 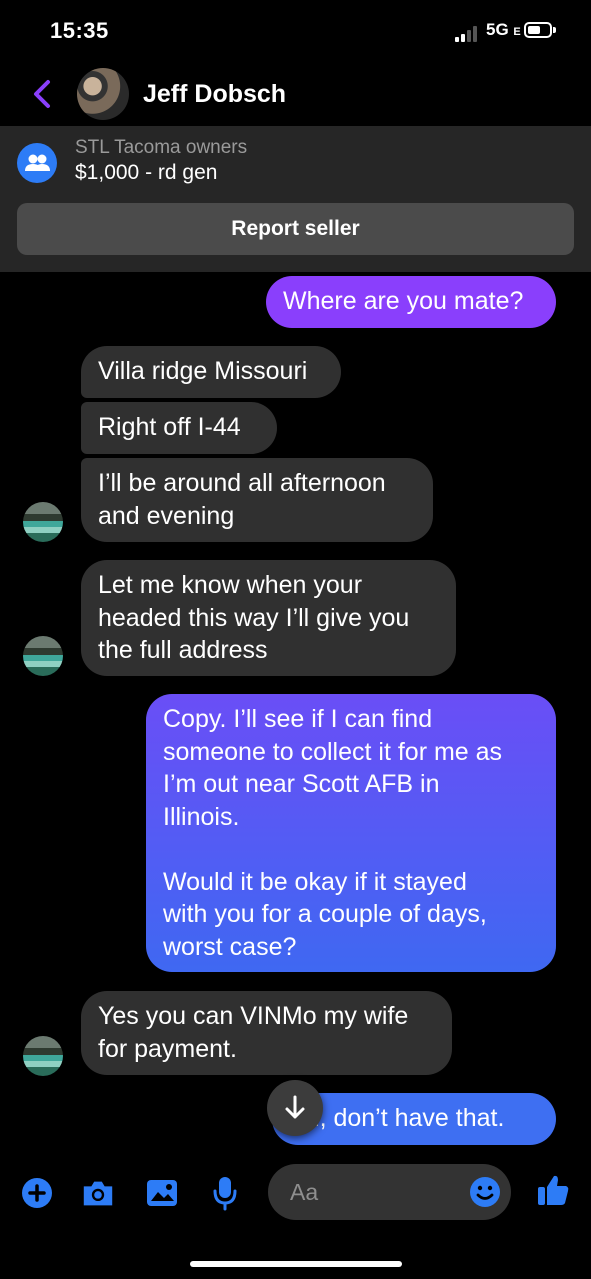 I want to click on mic-icon, so click(x=225, y=1194).